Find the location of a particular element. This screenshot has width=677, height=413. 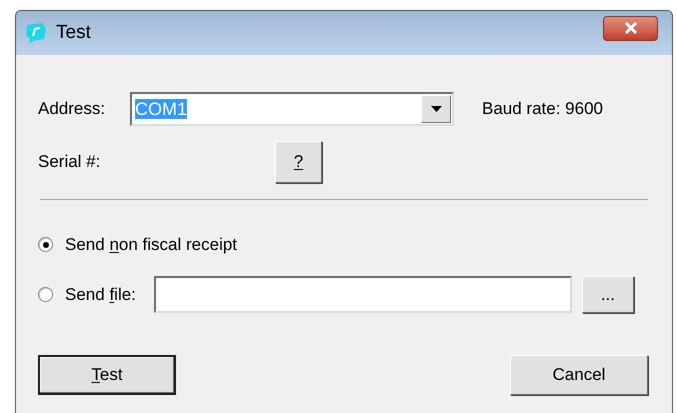

close-button is located at coordinates (630, 28).